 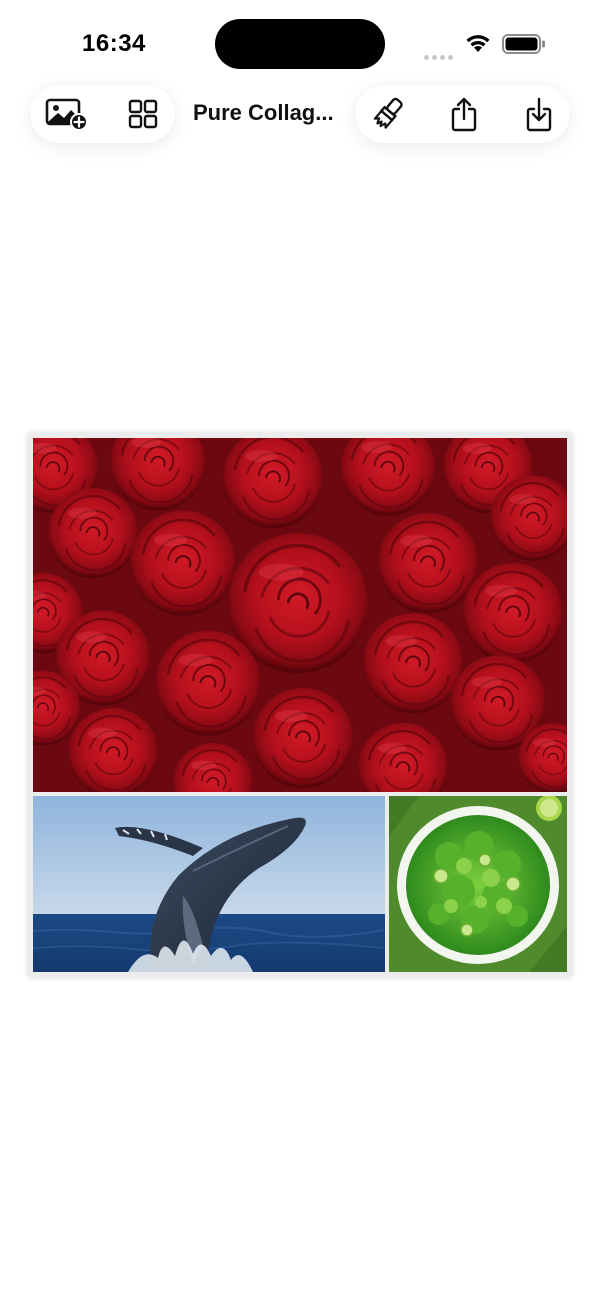 I want to click on style-button, so click(x=388, y=114).